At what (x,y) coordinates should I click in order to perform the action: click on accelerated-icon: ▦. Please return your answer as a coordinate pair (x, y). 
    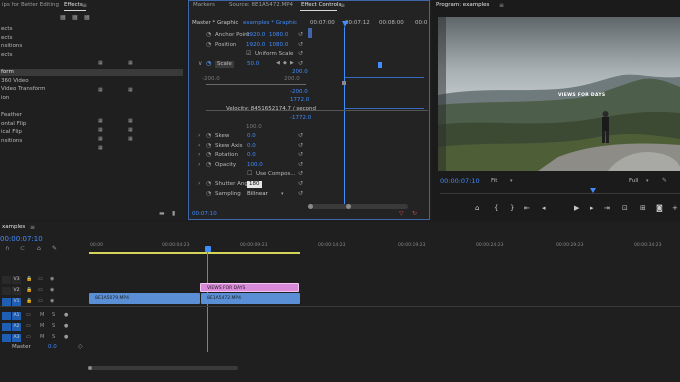
    Looking at the image, I should click on (63, 17).